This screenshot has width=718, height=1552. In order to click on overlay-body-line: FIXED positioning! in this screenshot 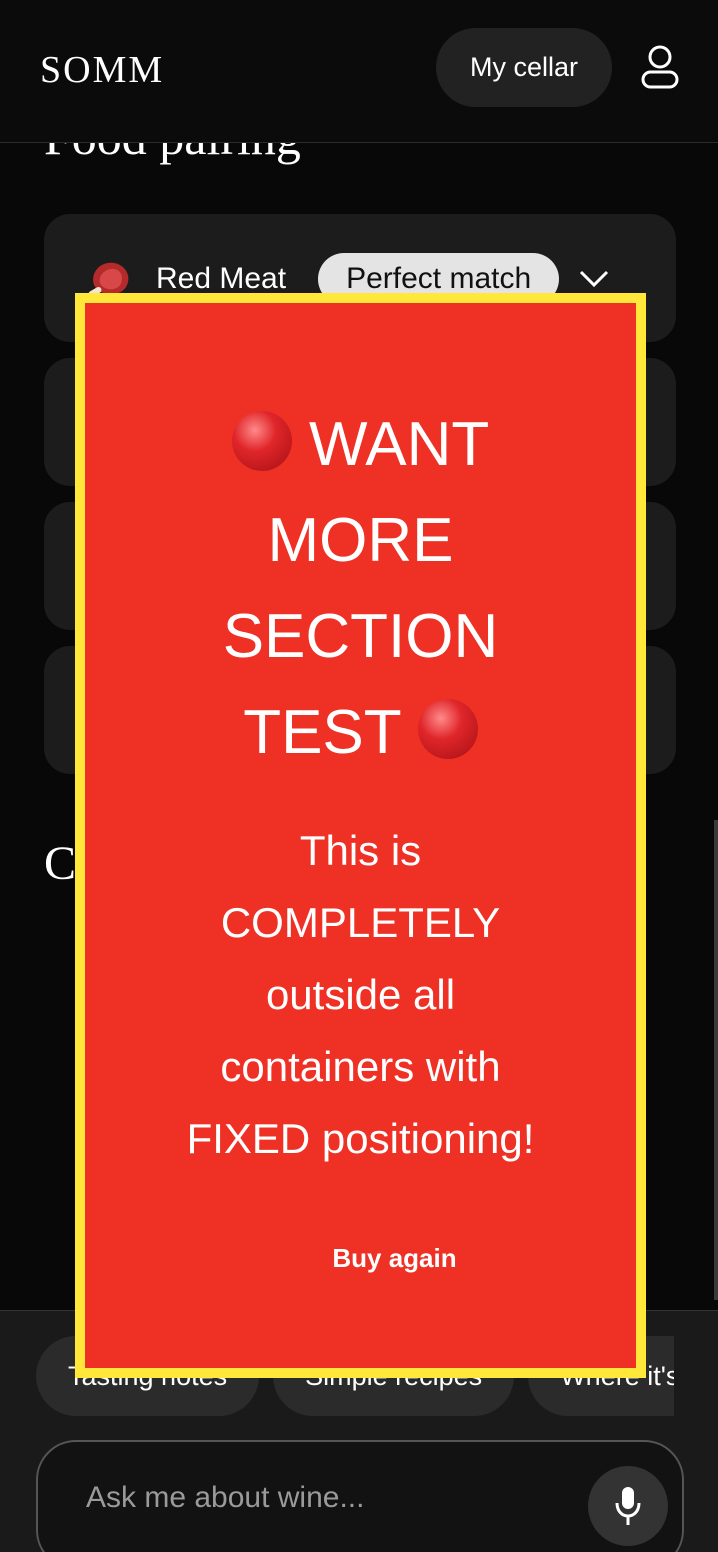, I will do `click(360, 1138)`.